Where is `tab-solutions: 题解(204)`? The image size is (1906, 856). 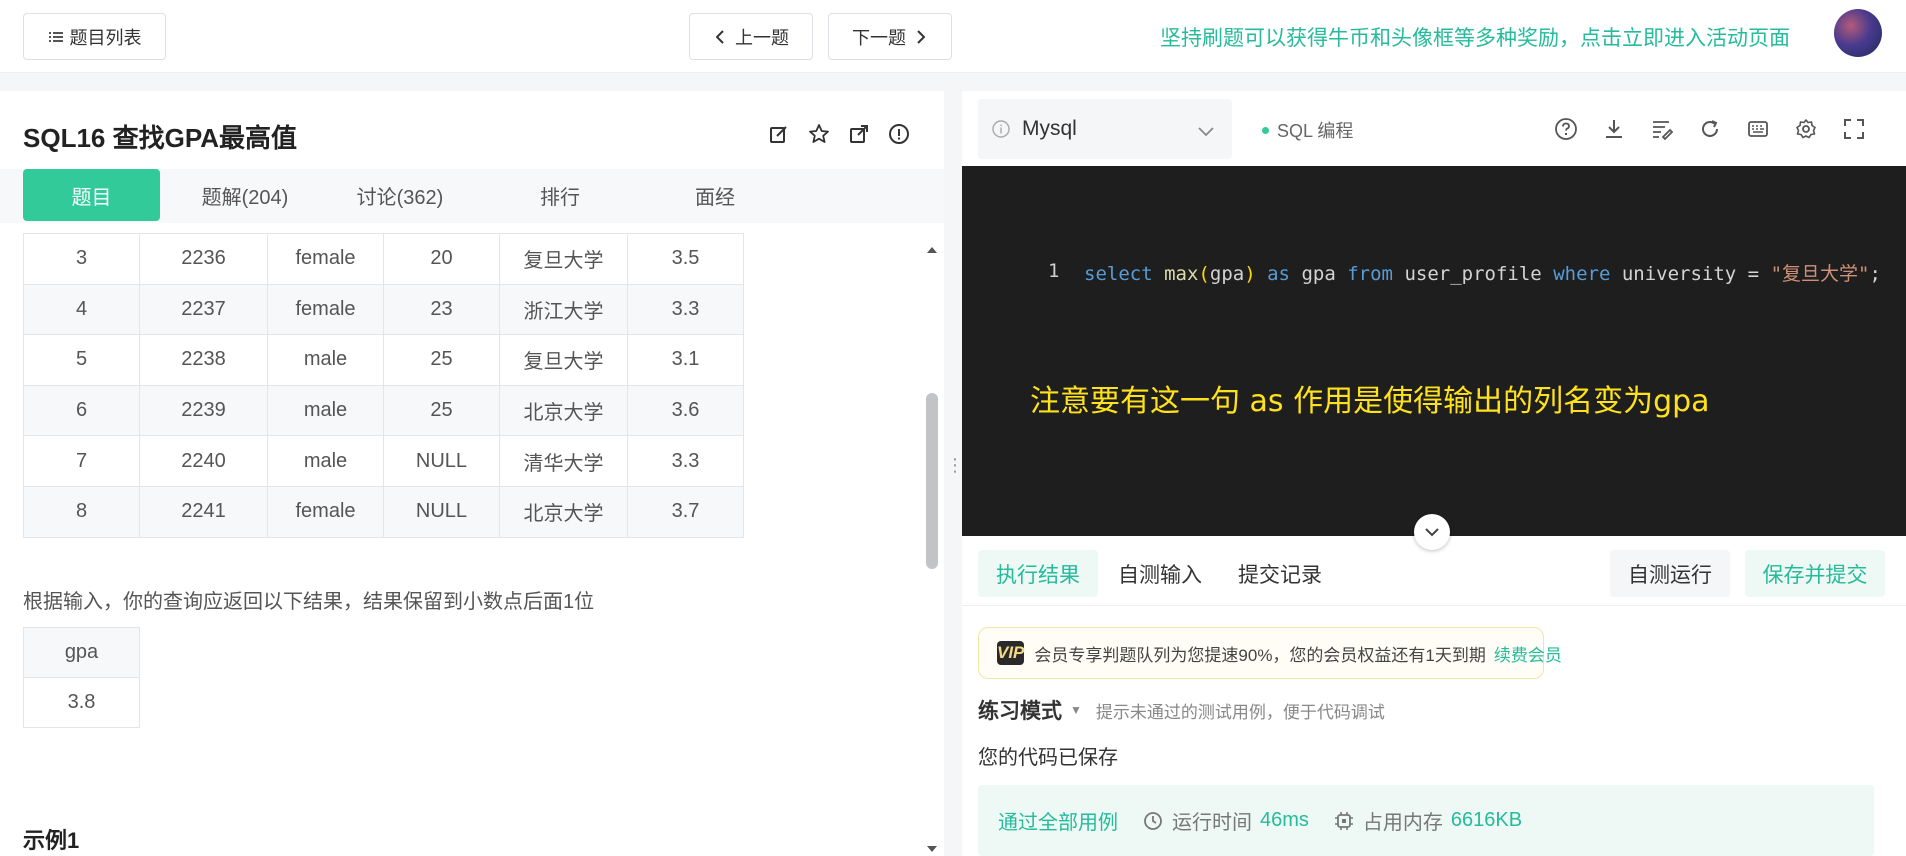 tab-solutions: 题解(204) is located at coordinates (245, 195).